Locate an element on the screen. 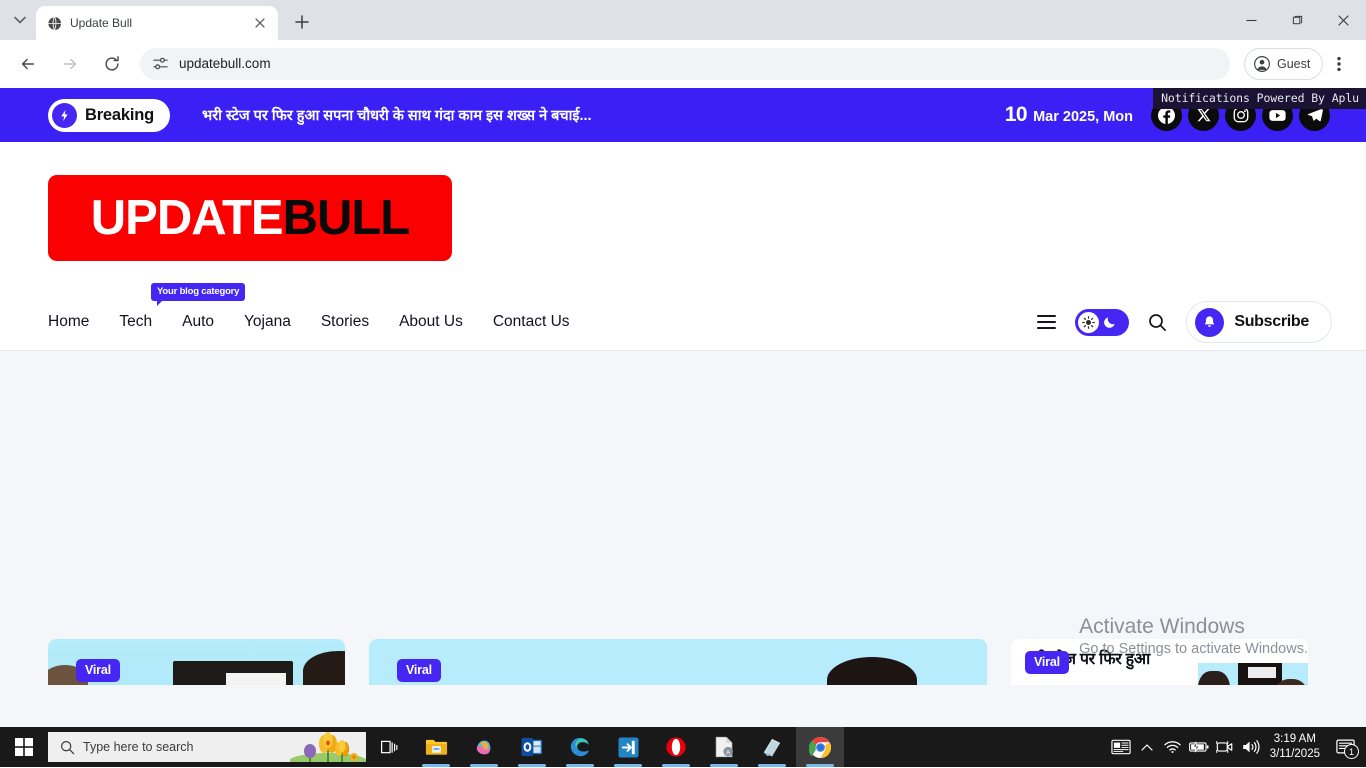 Image resolution: width=1366 pixels, height=768 pixels. nav-item-contact-us: Contact Us is located at coordinates (531, 322).